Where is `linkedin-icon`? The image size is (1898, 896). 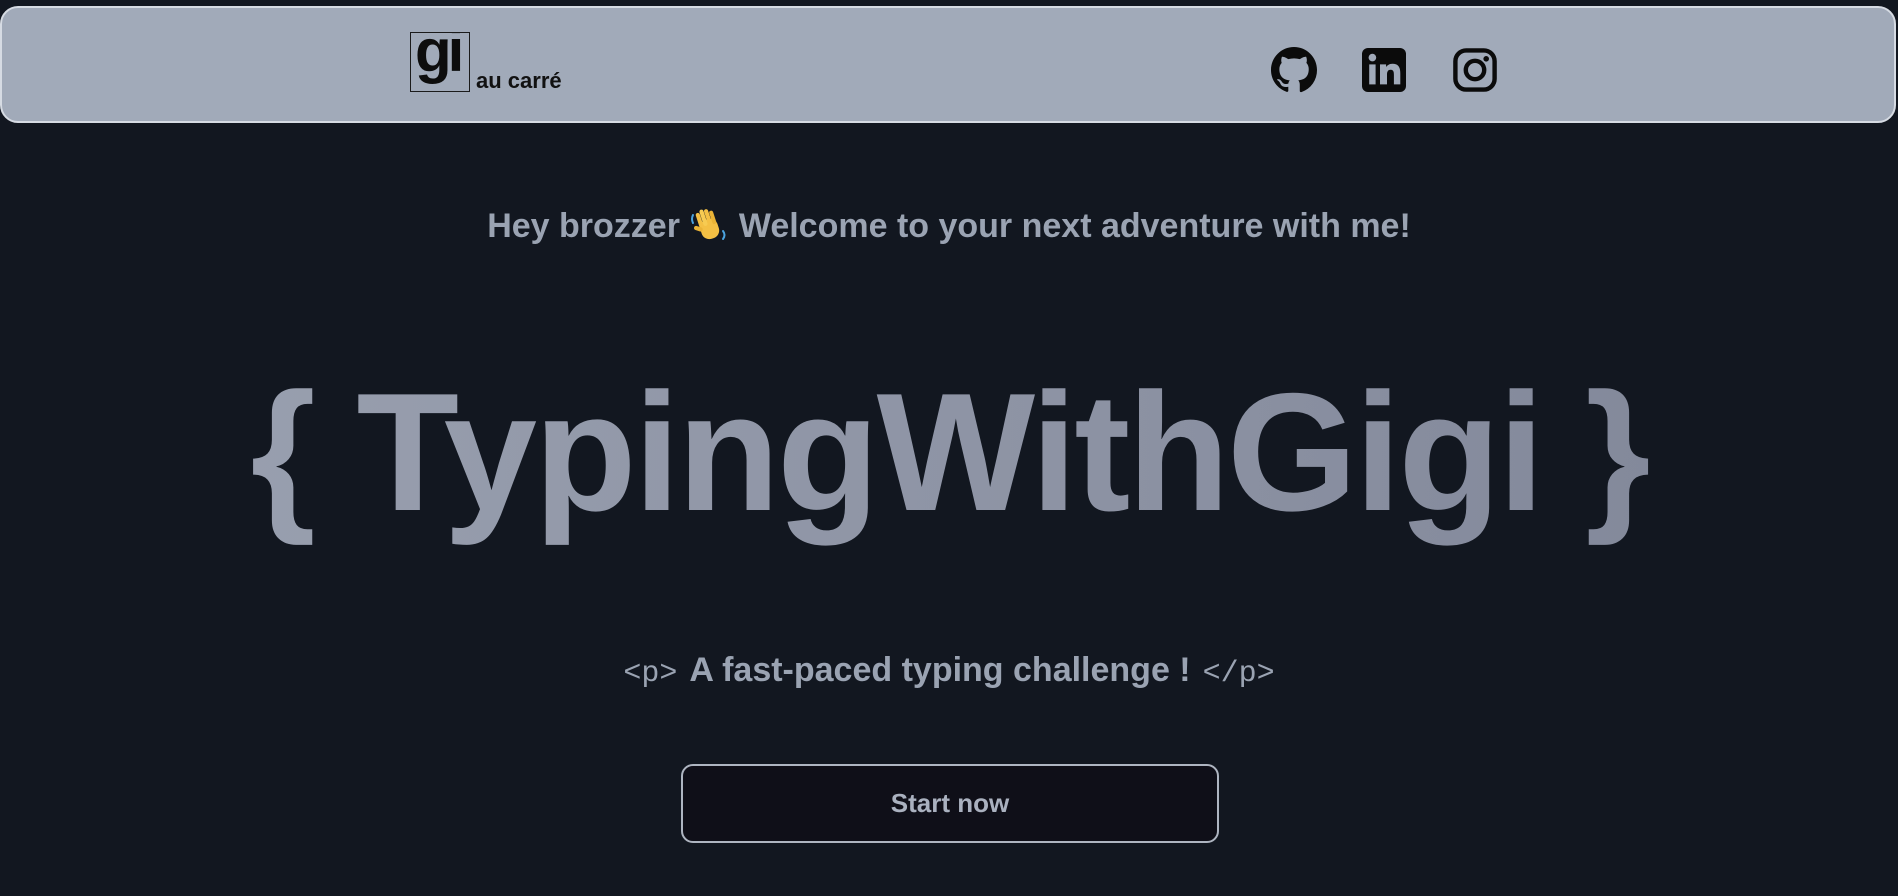
linkedin-icon is located at coordinates (1384, 70).